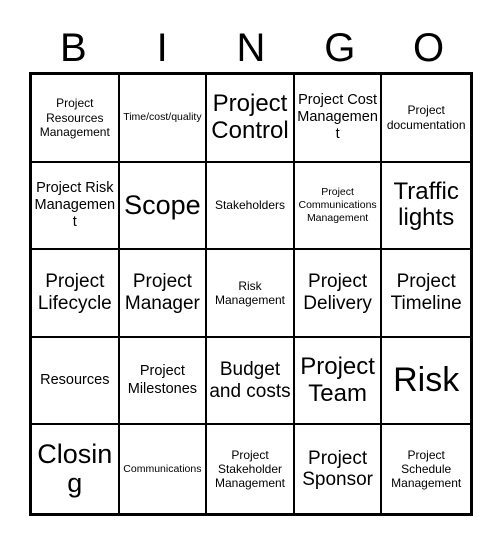 This screenshot has width=501, height=544. I want to click on bingo-cell-label: Project Control, so click(250, 116).